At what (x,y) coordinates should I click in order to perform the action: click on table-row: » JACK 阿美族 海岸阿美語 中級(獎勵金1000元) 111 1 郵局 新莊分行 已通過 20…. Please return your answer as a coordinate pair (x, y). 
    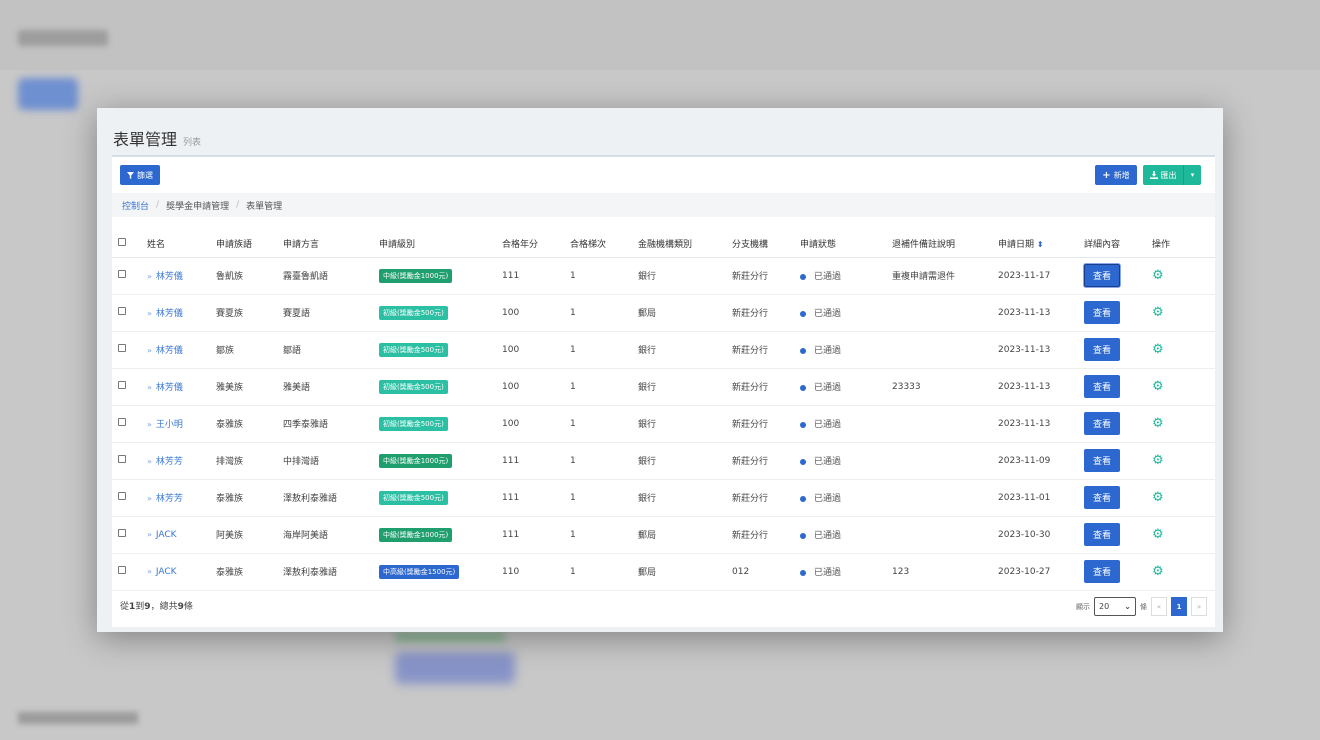
    Looking at the image, I should click on (663, 535).